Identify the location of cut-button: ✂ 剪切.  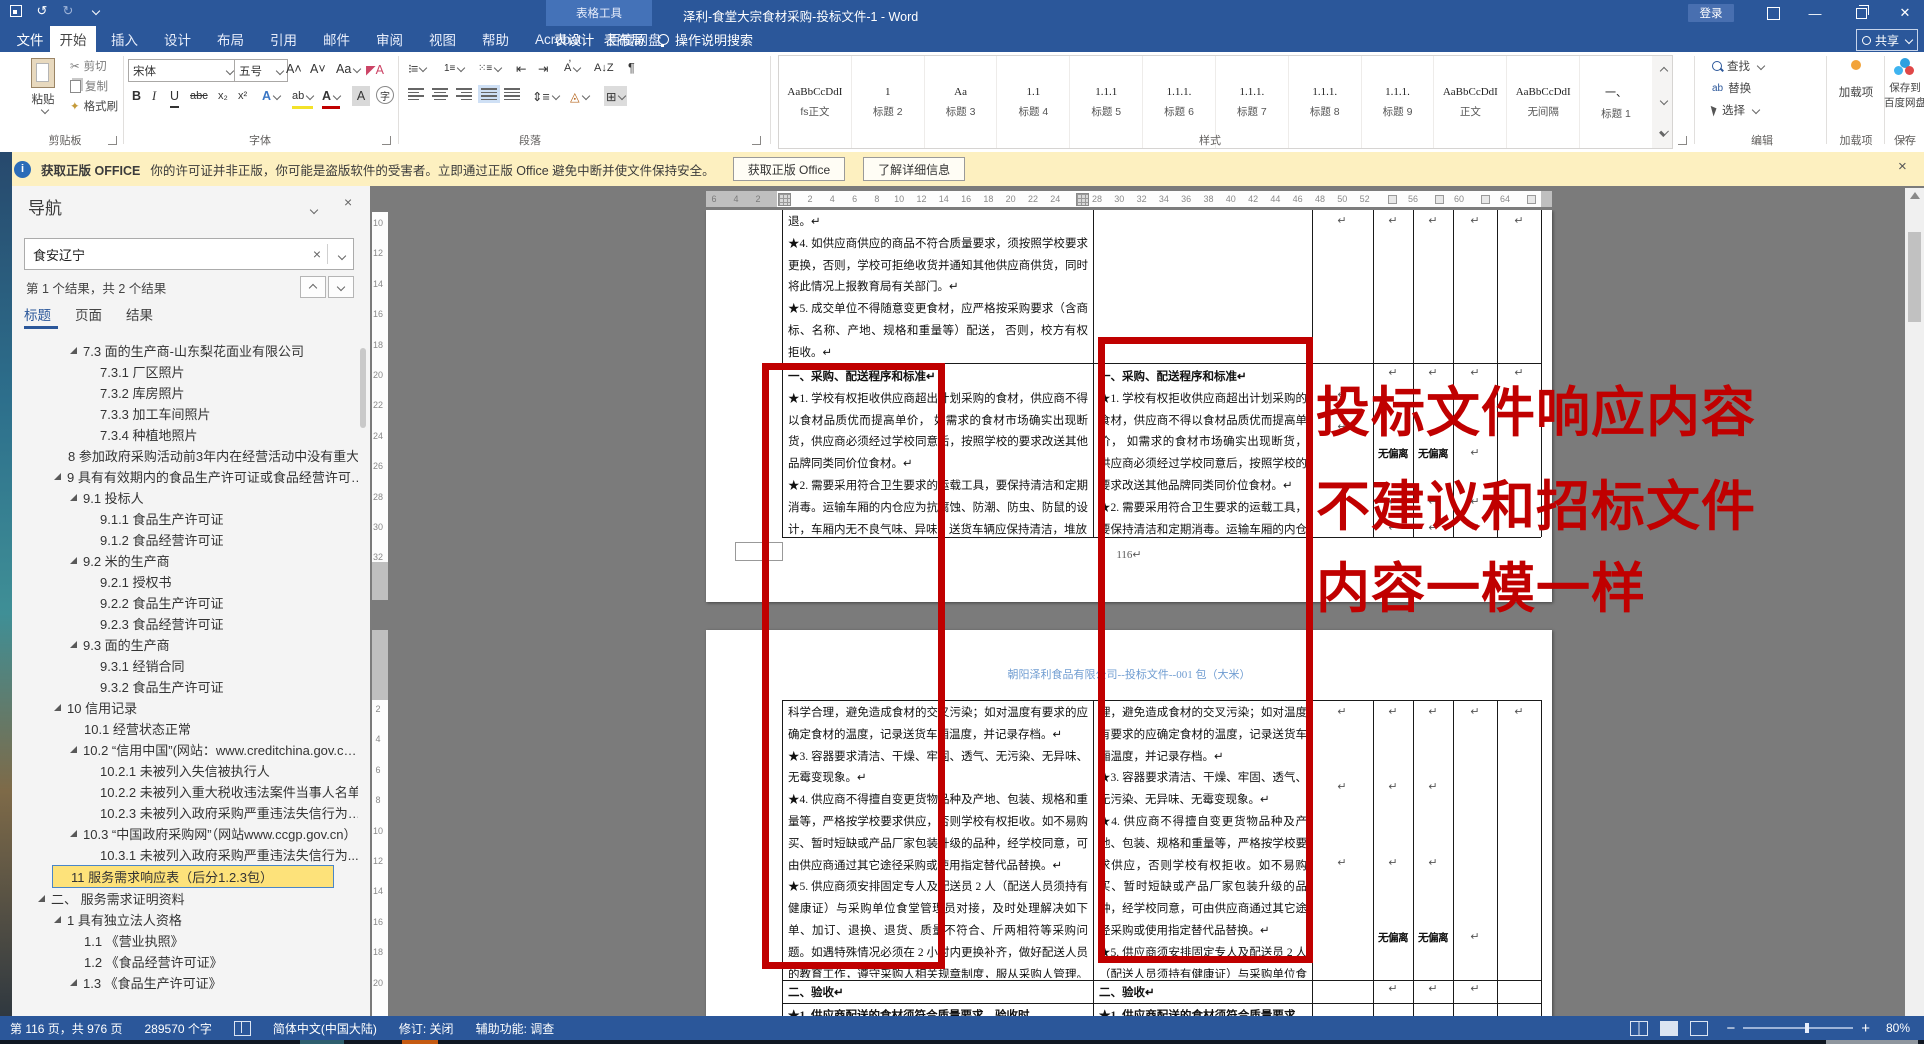
(88, 66).